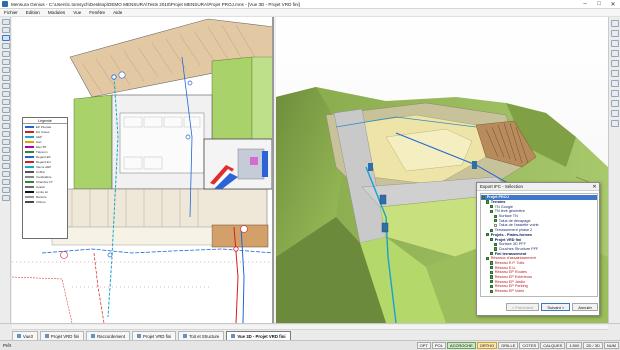  I want to click on status-toggle: 2D / 3D, so click(593, 345).